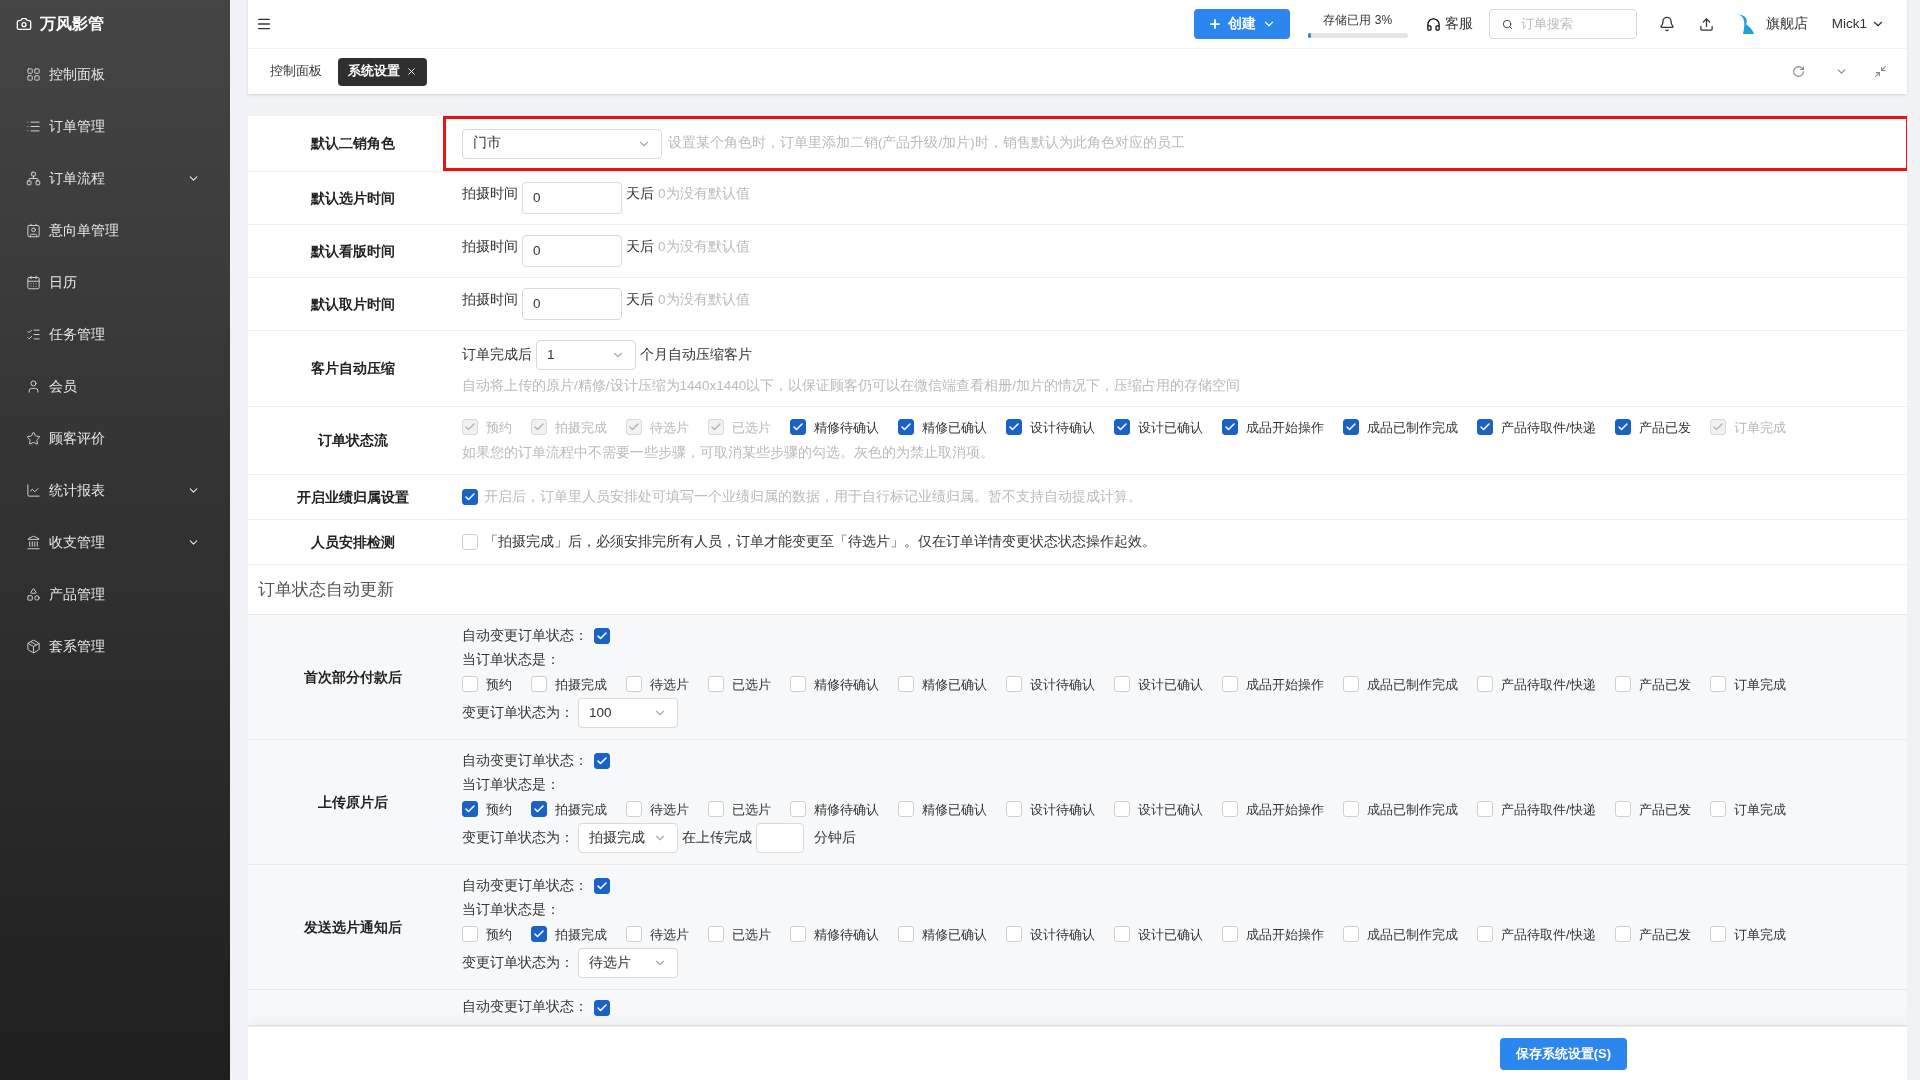 This screenshot has width=1920, height=1080. Describe the element at coordinates (1458, 24) in the screenshot. I see `service-link: 客服` at that location.